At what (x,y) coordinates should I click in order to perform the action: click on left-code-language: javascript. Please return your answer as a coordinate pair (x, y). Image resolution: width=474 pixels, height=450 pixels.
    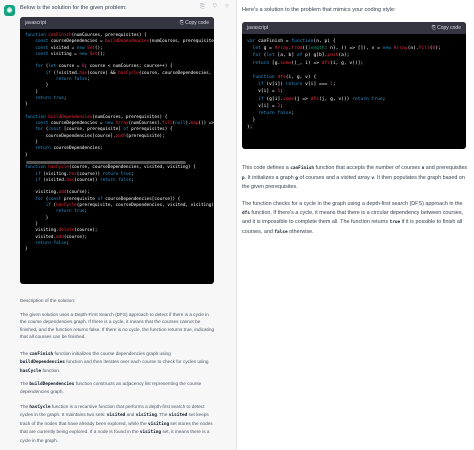
    Looking at the image, I should click on (36, 23).